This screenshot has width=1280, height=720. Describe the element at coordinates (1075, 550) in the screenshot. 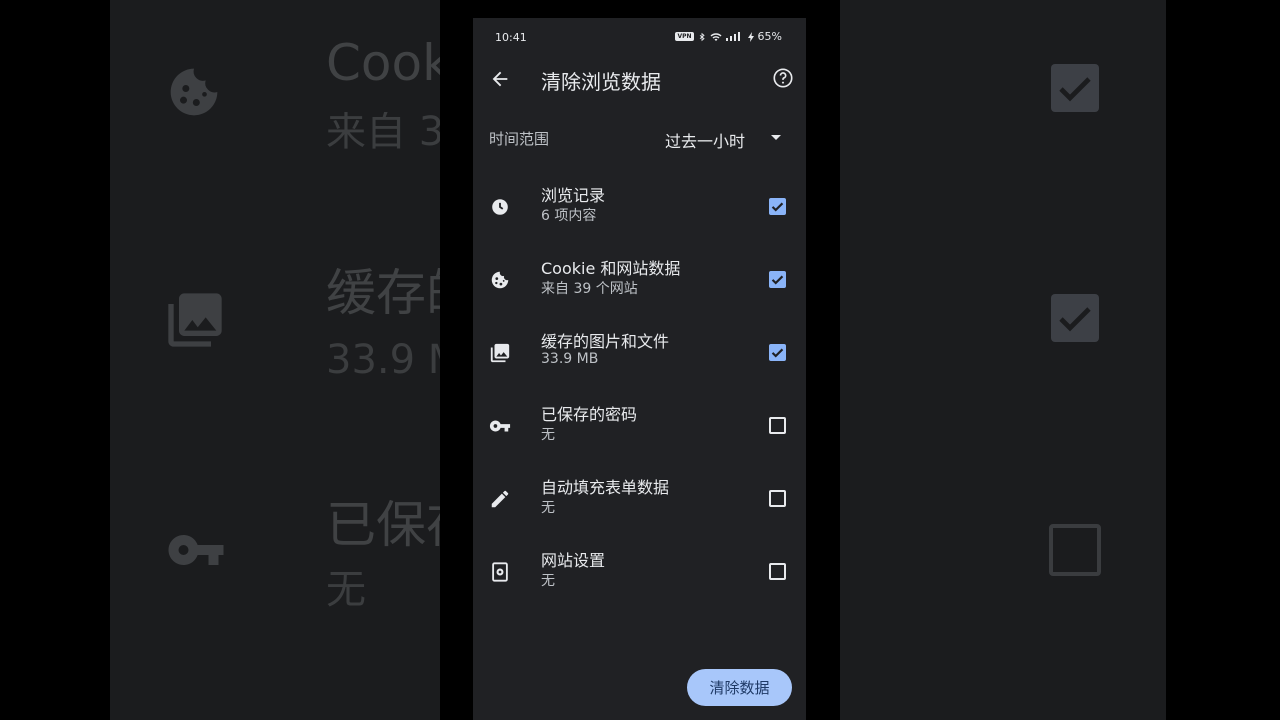

I see `background-checkbox-unchecked` at that location.